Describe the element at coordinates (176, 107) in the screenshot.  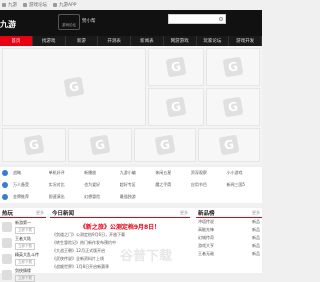
I see `banner-tile-3: G` at that location.